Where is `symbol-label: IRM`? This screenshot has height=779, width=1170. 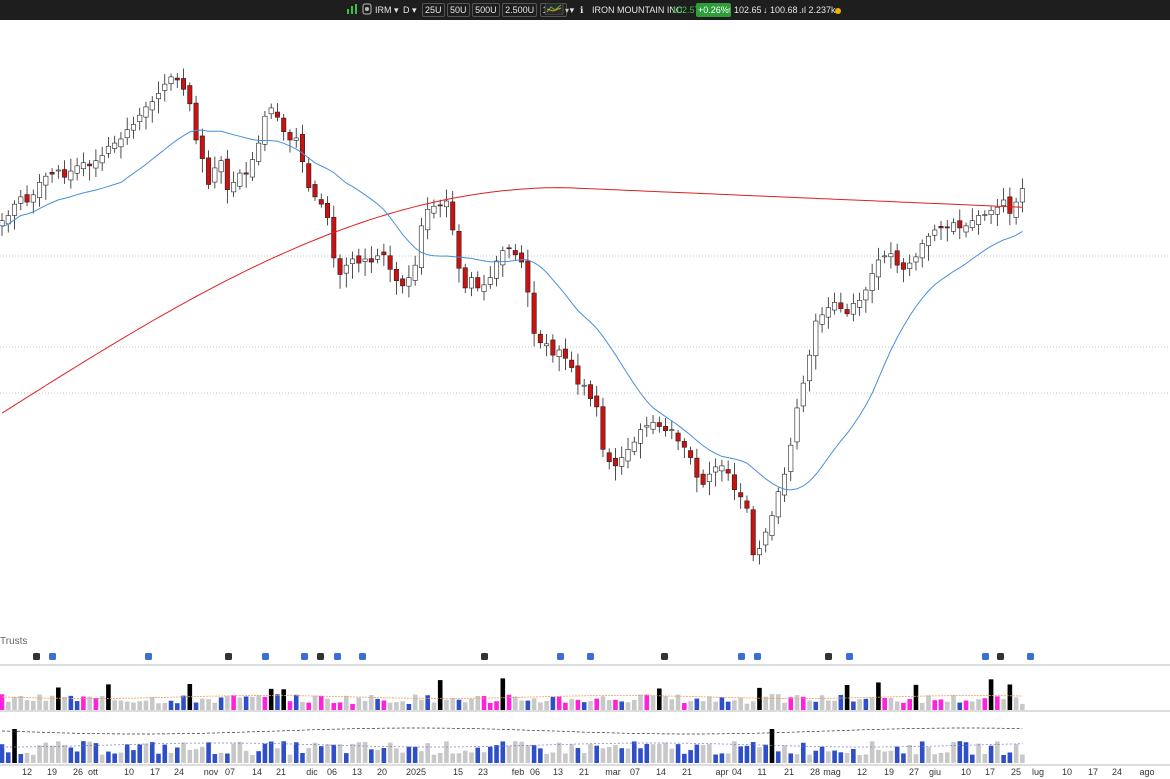 symbol-label: IRM is located at coordinates (383, 10).